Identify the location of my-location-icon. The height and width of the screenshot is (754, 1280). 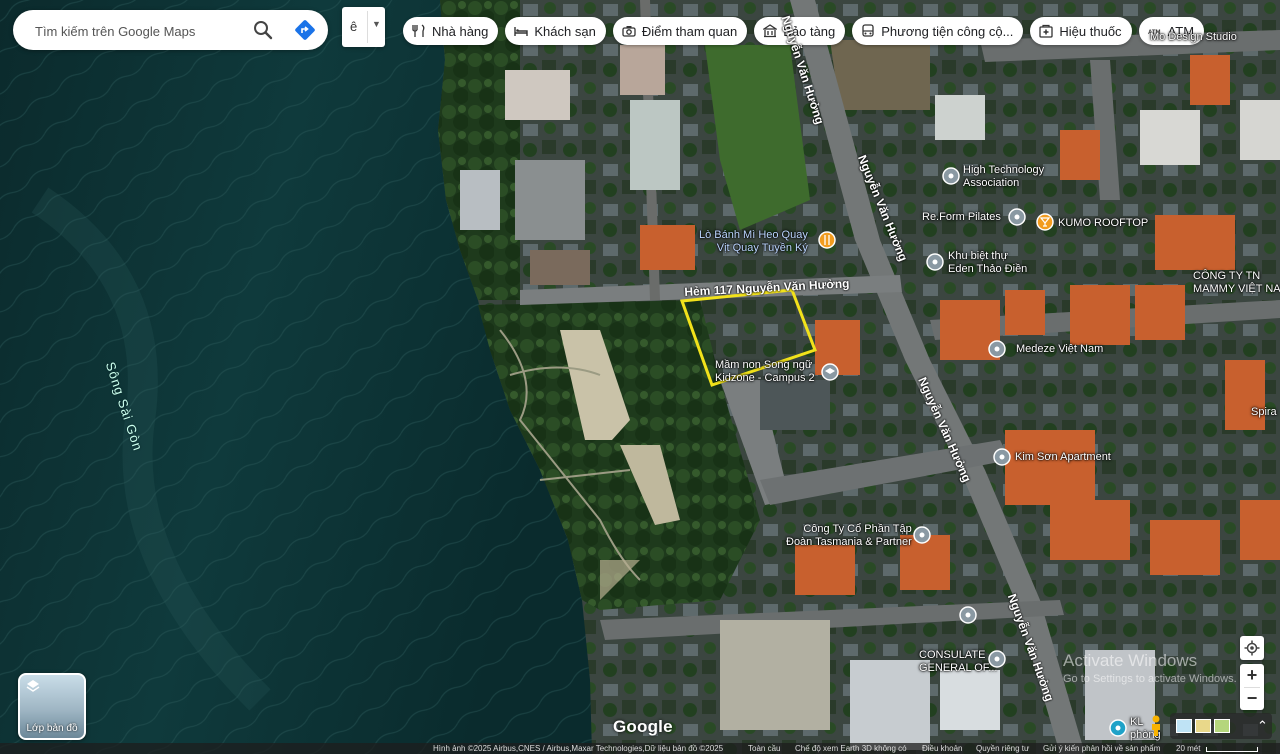
(1252, 648).